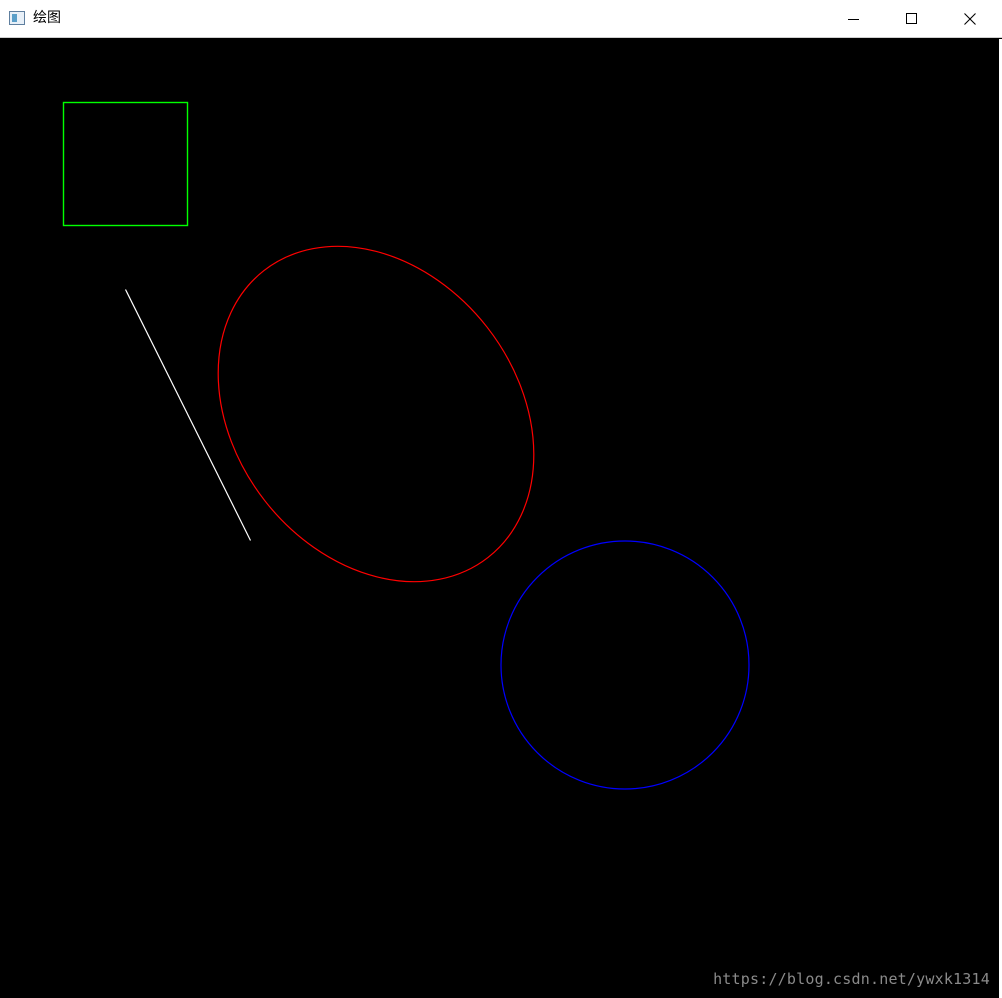 This screenshot has width=1002, height=998. What do you see at coordinates (47, 18) in the screenshot?
I see `window-title: 绘图` at bounding box center [47, 18].